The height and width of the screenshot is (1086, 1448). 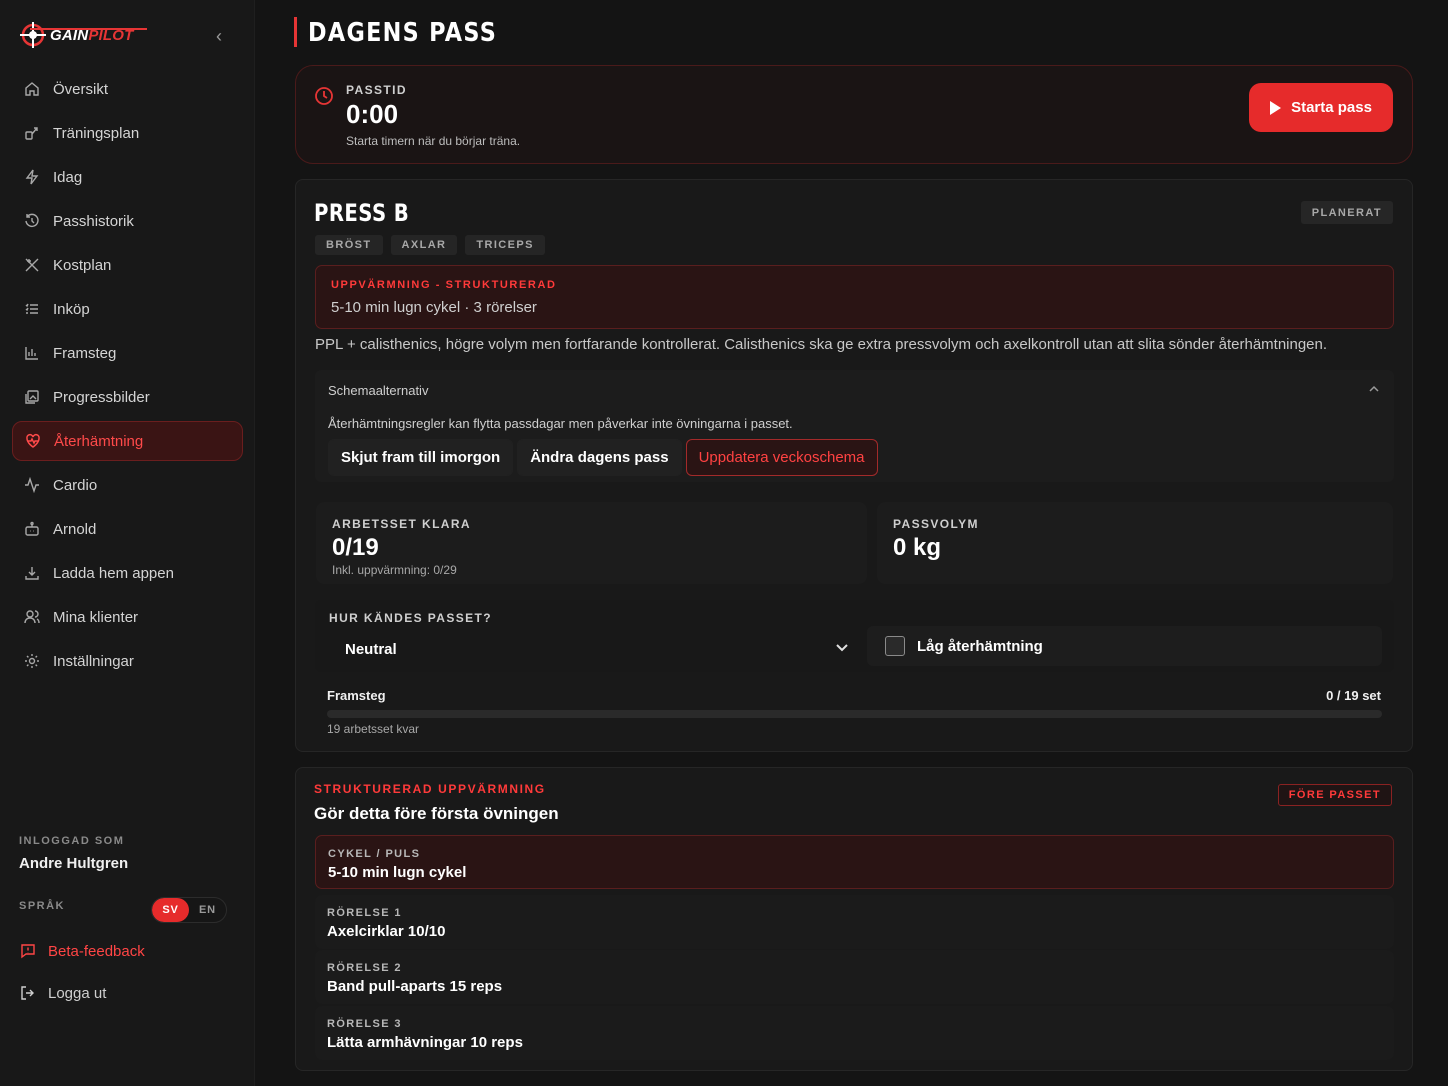 I want to click on sidebar-item-oversikt: Översikt, so click(x=127, y=89).